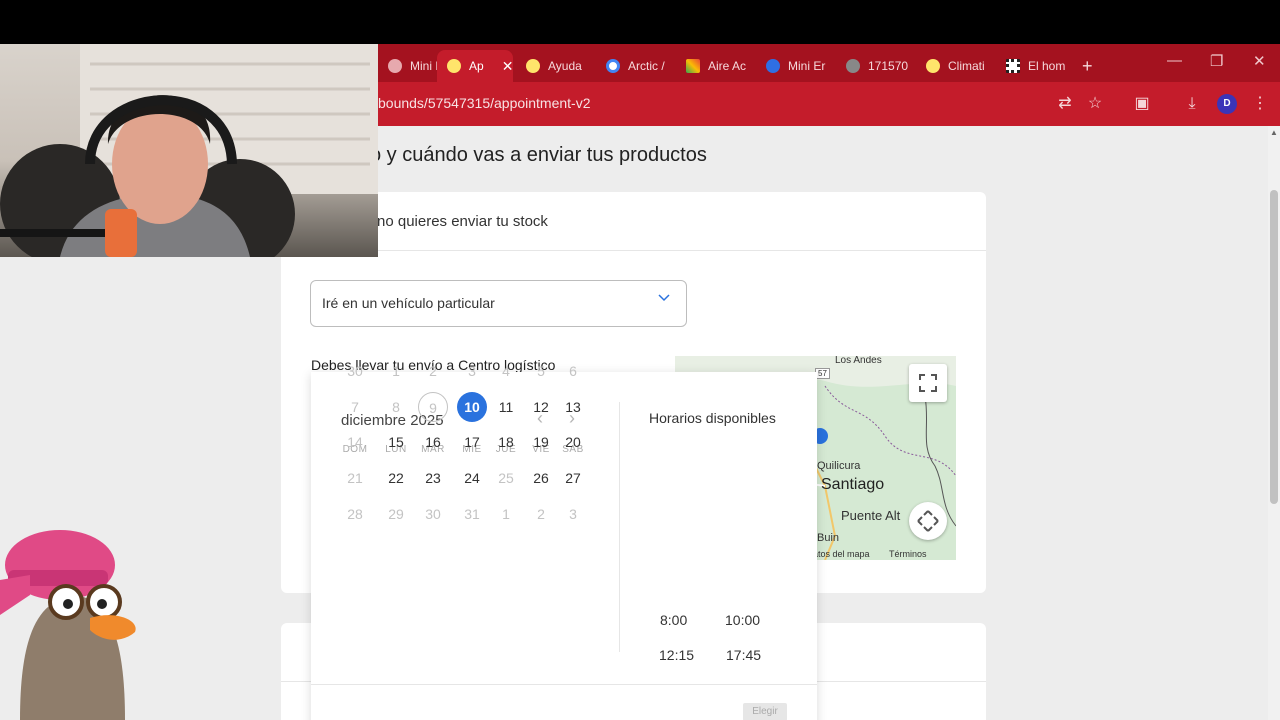 Image resolution: width=1280 pixels, height=720 pixels. What do you see at coordinates (1047, 66) in the screenshot?
I see `tab-label: El hom` at bounding box center [1047, 66].